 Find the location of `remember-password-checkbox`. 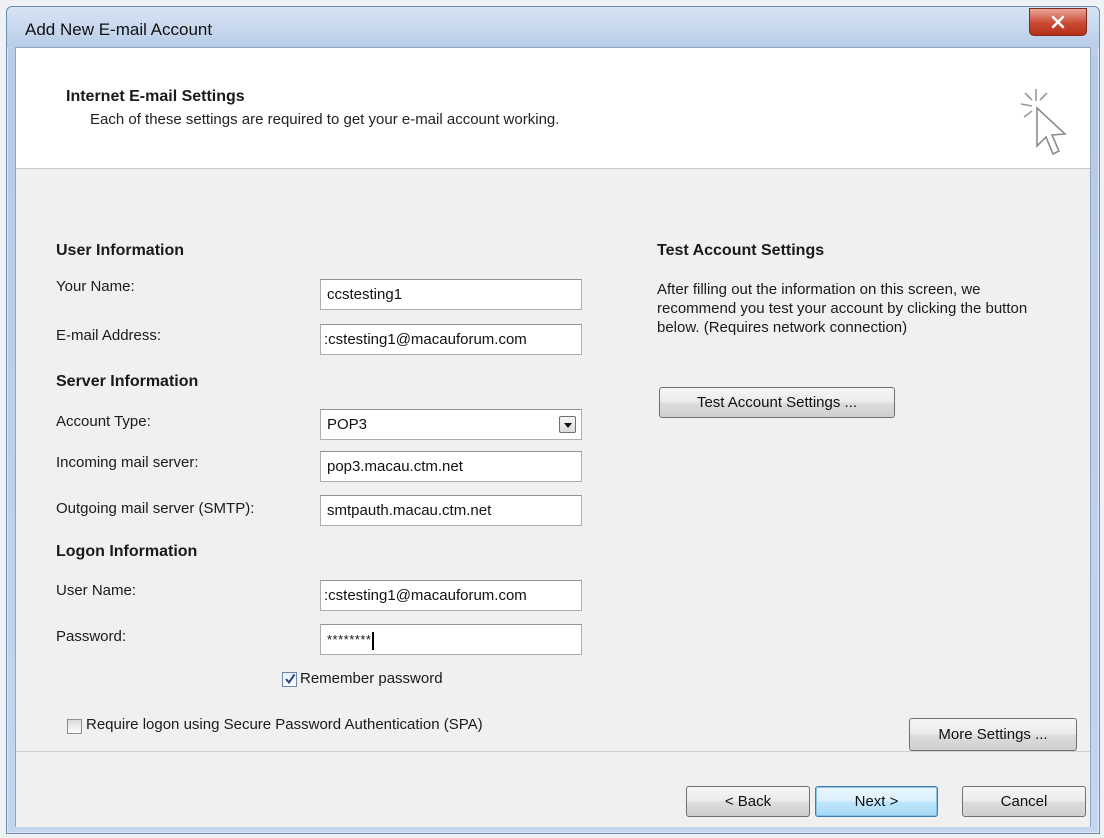

remember-password-checkbox is located at coordinates (289, 679).